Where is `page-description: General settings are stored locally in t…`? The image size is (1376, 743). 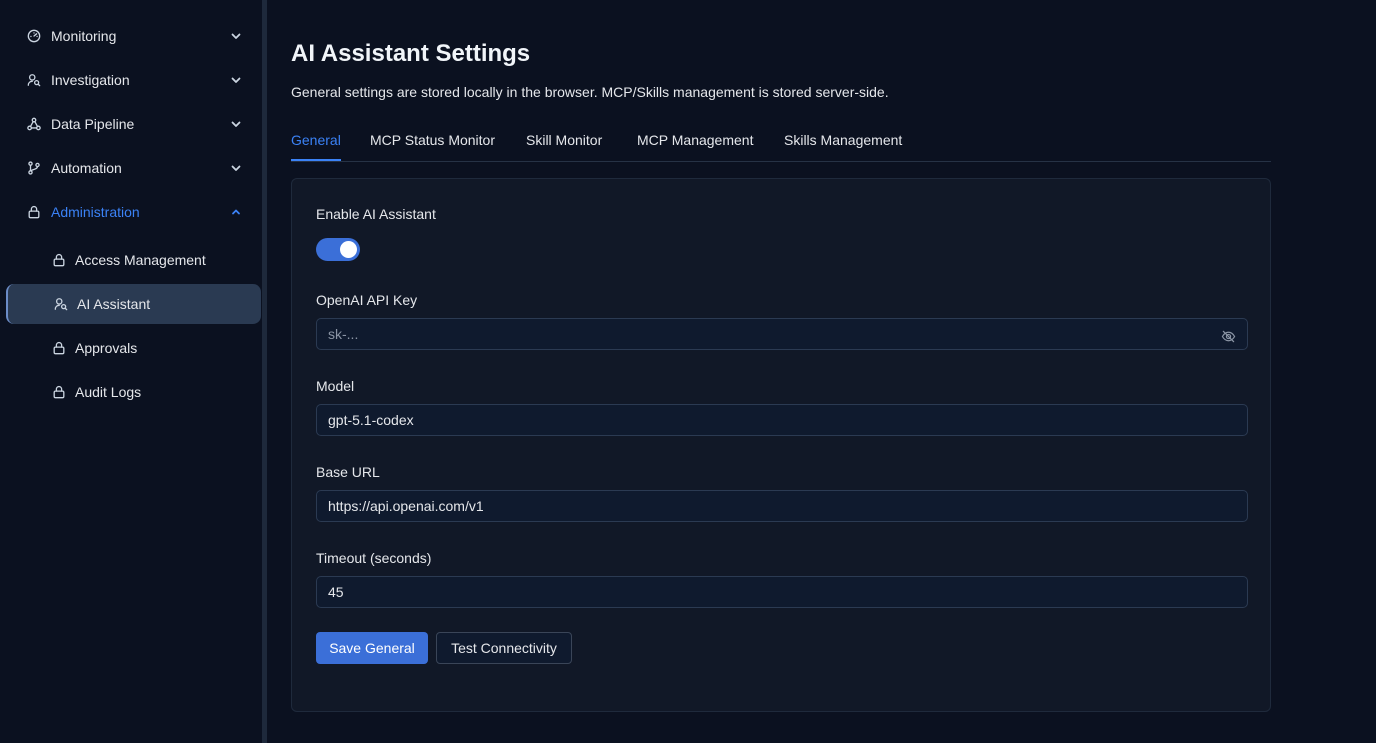
page-description: General settings are stored locally in t… is located at coordinates (590, 92).